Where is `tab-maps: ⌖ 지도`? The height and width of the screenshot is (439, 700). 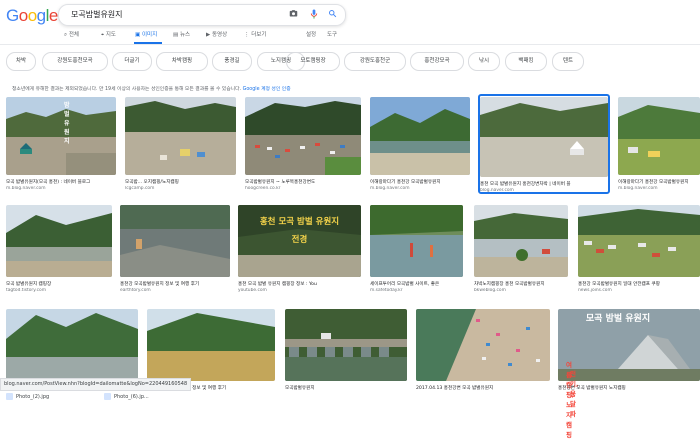
tab-maps: ⌖ 지도 is located at coordinates (108, 34).